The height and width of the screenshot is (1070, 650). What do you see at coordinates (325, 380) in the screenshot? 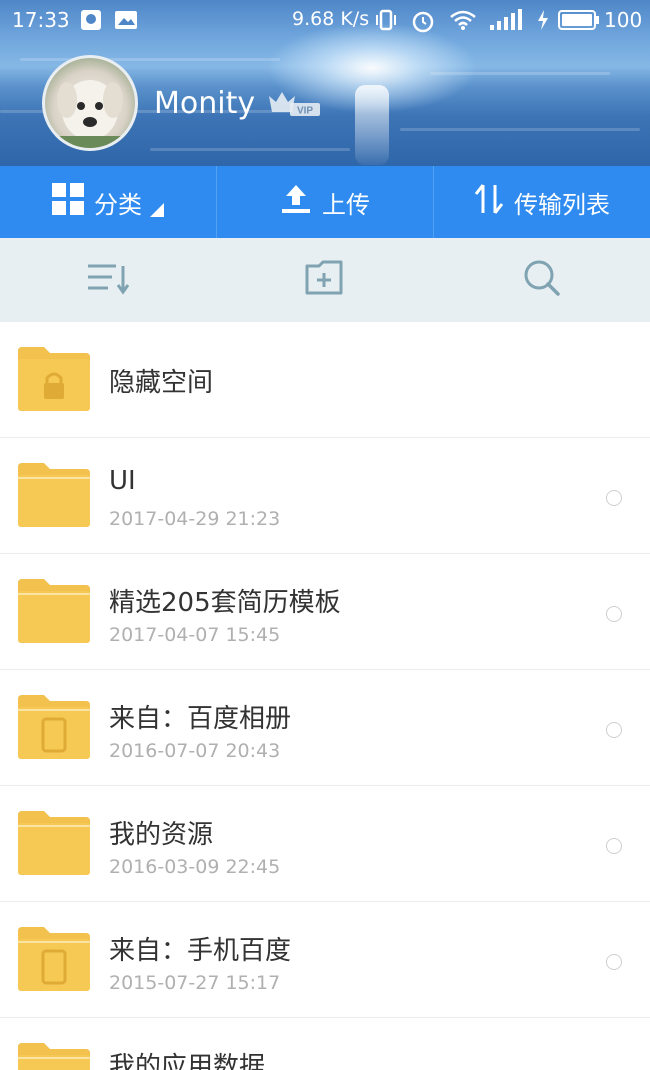
I see `list-item: 隐藏空间` at bounding box center [325, 380].